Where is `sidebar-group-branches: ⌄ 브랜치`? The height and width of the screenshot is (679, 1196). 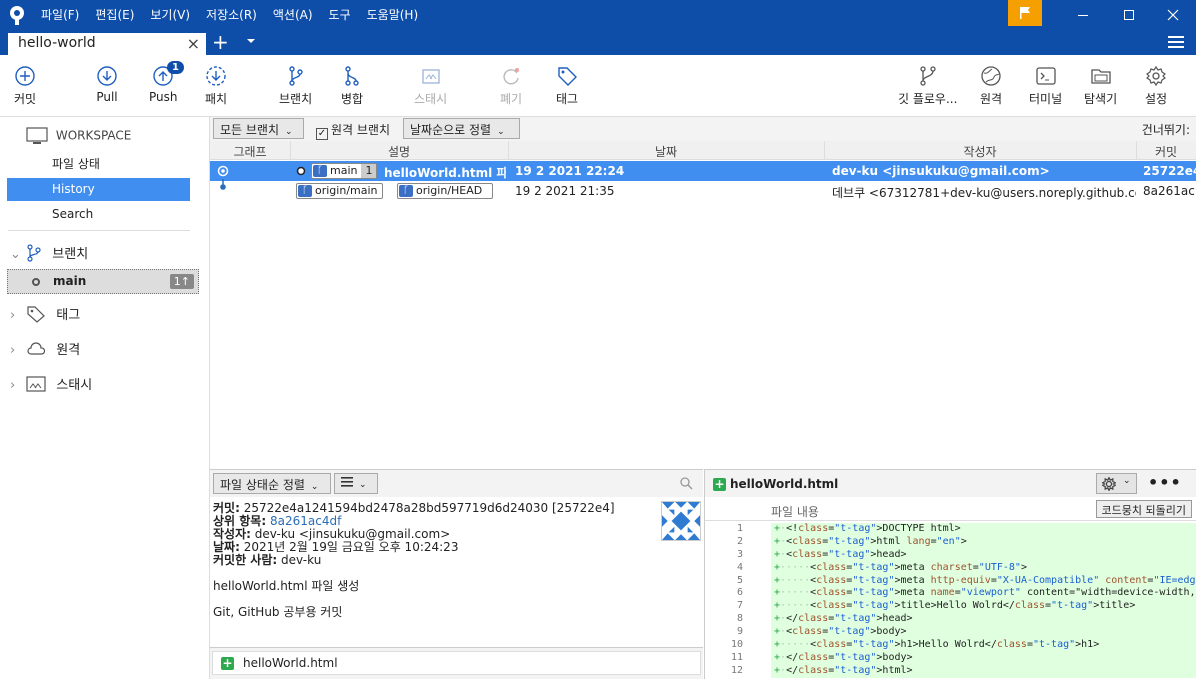 sidebar-group-branches: ⌄ 브랜치 is located at coordinates (49, 252).